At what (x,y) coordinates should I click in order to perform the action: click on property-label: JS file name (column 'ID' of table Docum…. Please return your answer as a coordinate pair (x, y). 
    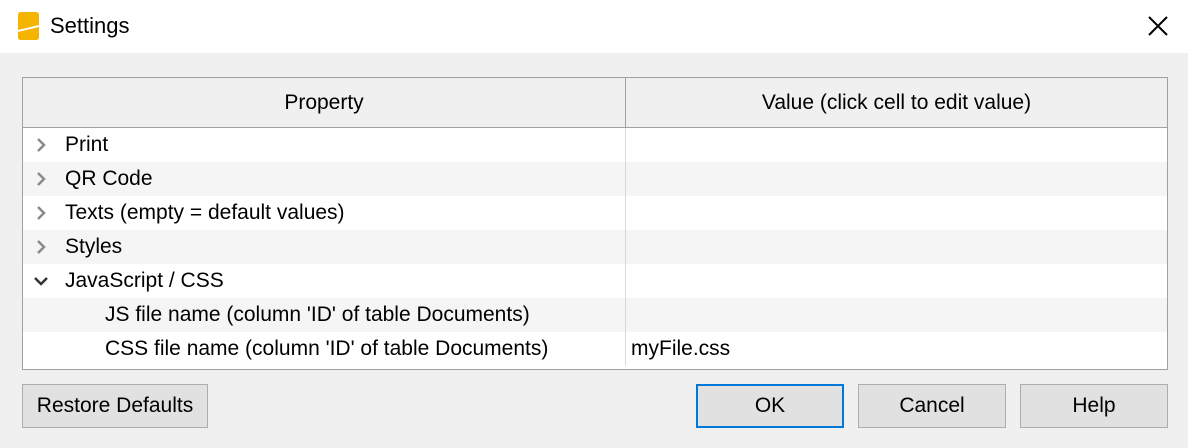
    Looking at the image, I should click on (317, 314).